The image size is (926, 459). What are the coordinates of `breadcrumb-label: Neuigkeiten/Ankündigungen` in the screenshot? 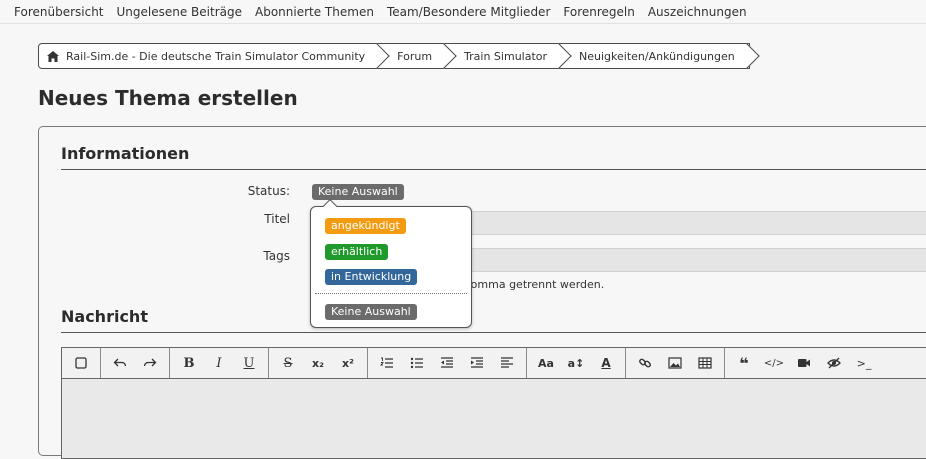 It's located at (657, 56).